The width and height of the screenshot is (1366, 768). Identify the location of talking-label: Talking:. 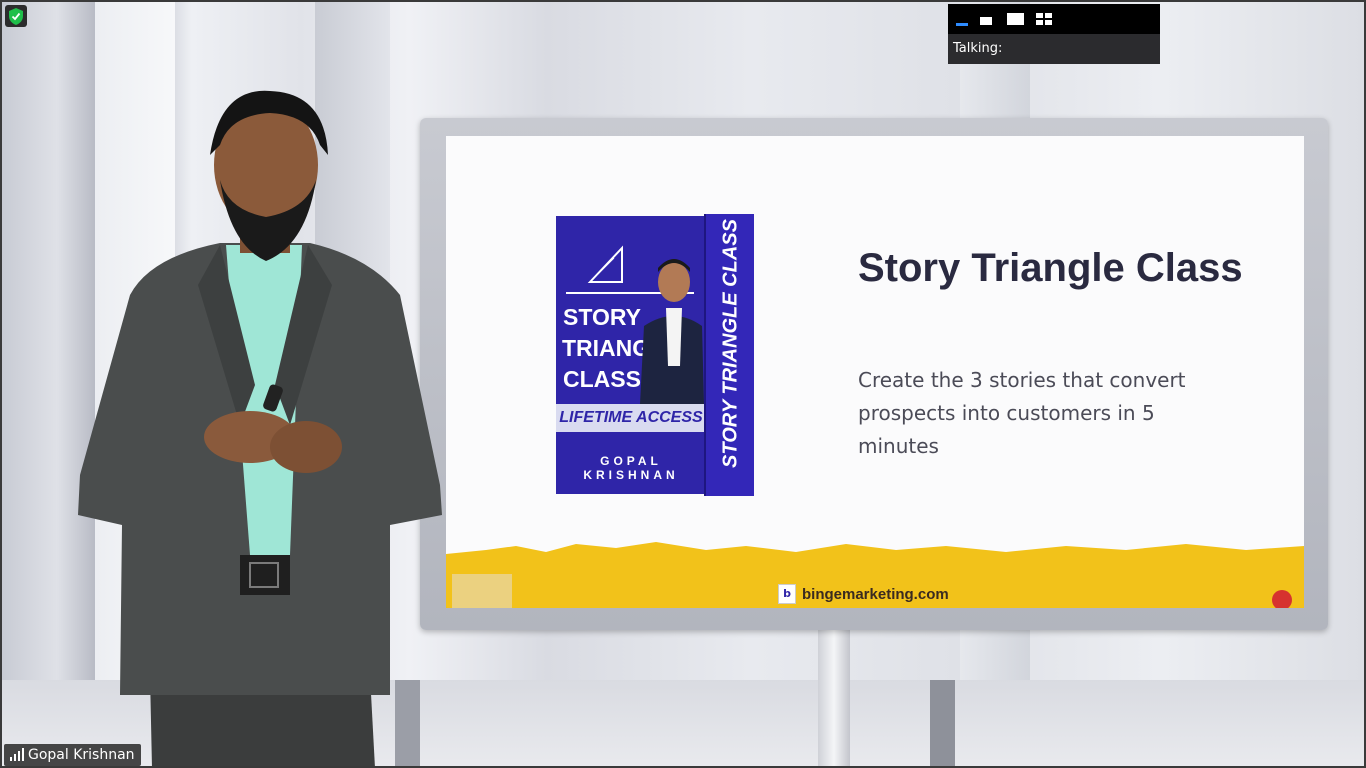
(978, 48).